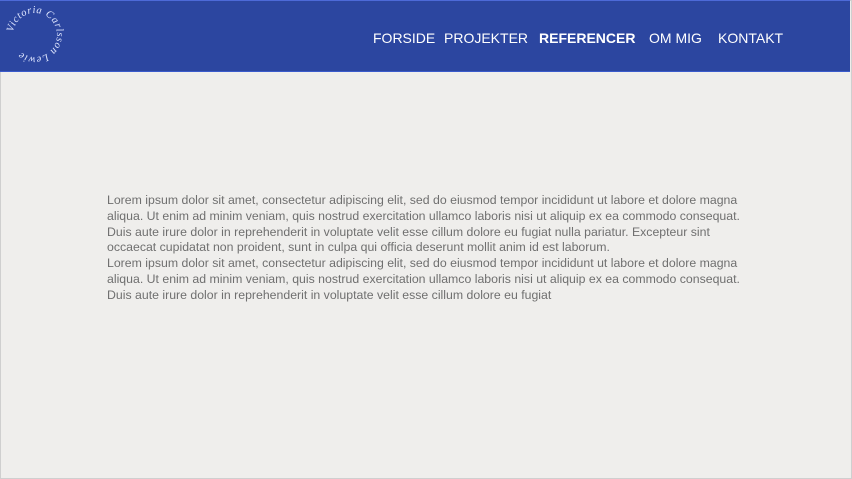  I want to click on circular-text-logo: Victoria Carlsson Lewie, so click(35, 35).